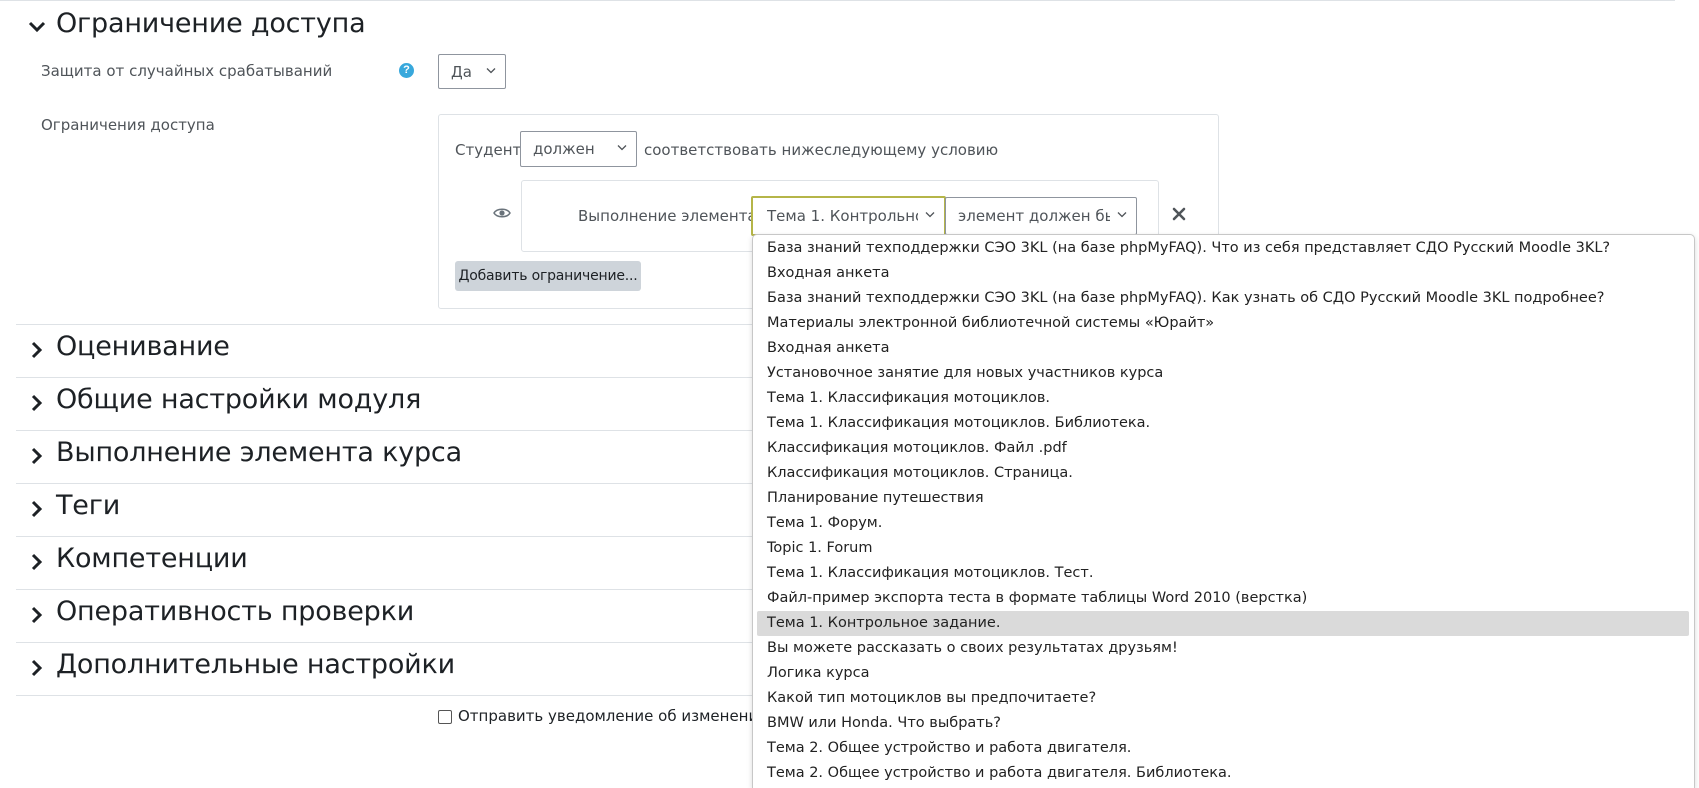 The height and width of the screenshot is (788, 1699). I want to click on dropdown-option: Topic 1. Forum, so click(1223, 548).